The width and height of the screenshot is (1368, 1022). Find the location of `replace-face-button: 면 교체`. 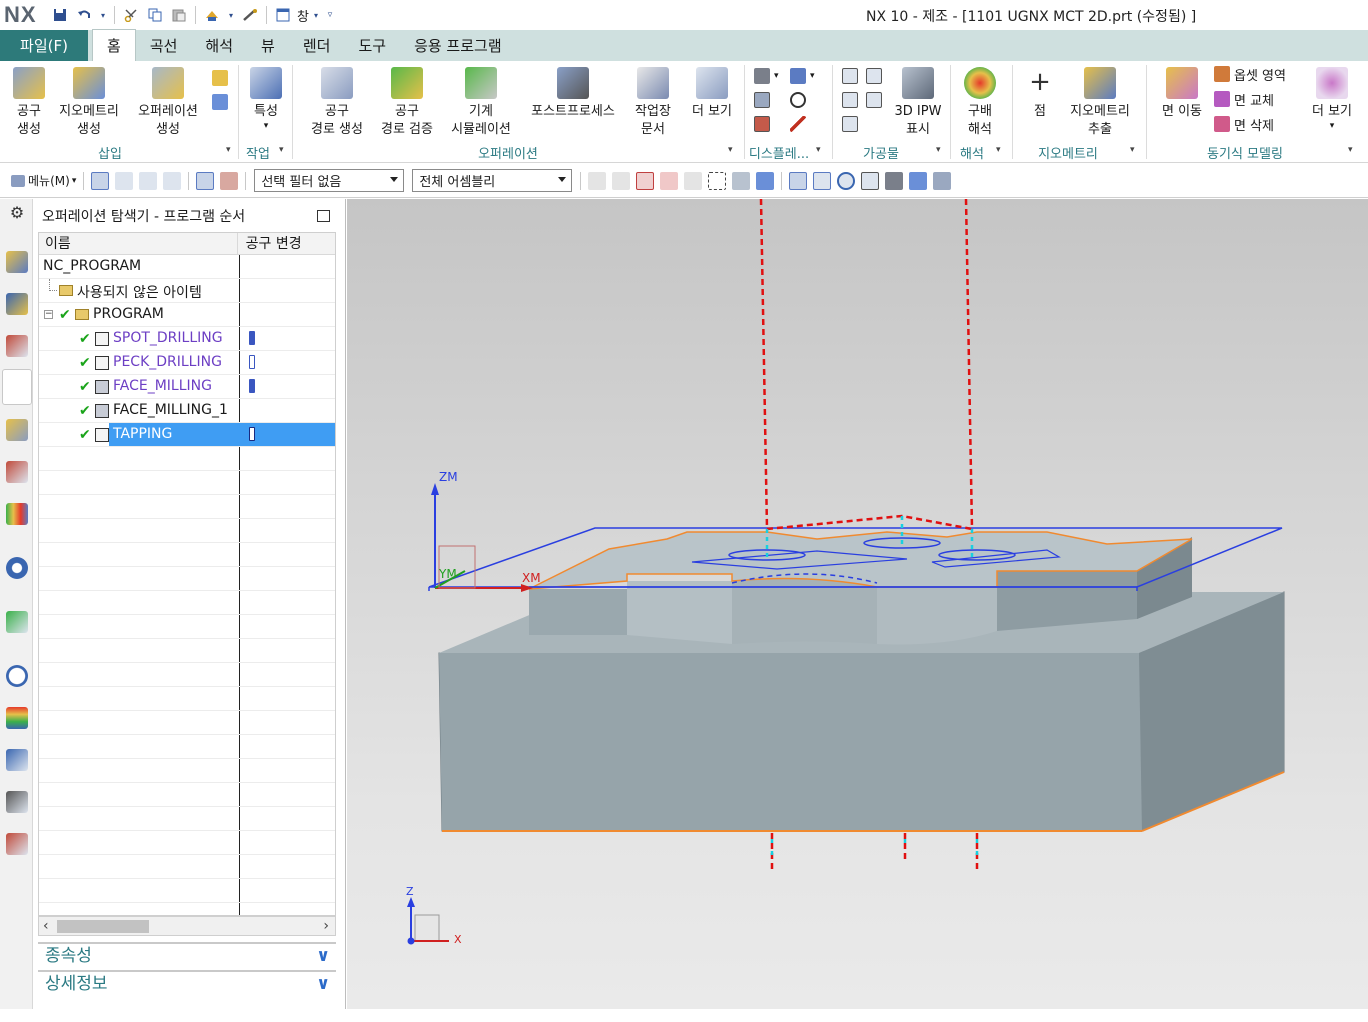

replace-face-button: 면 교체 is located at coordinates (1244, 99).